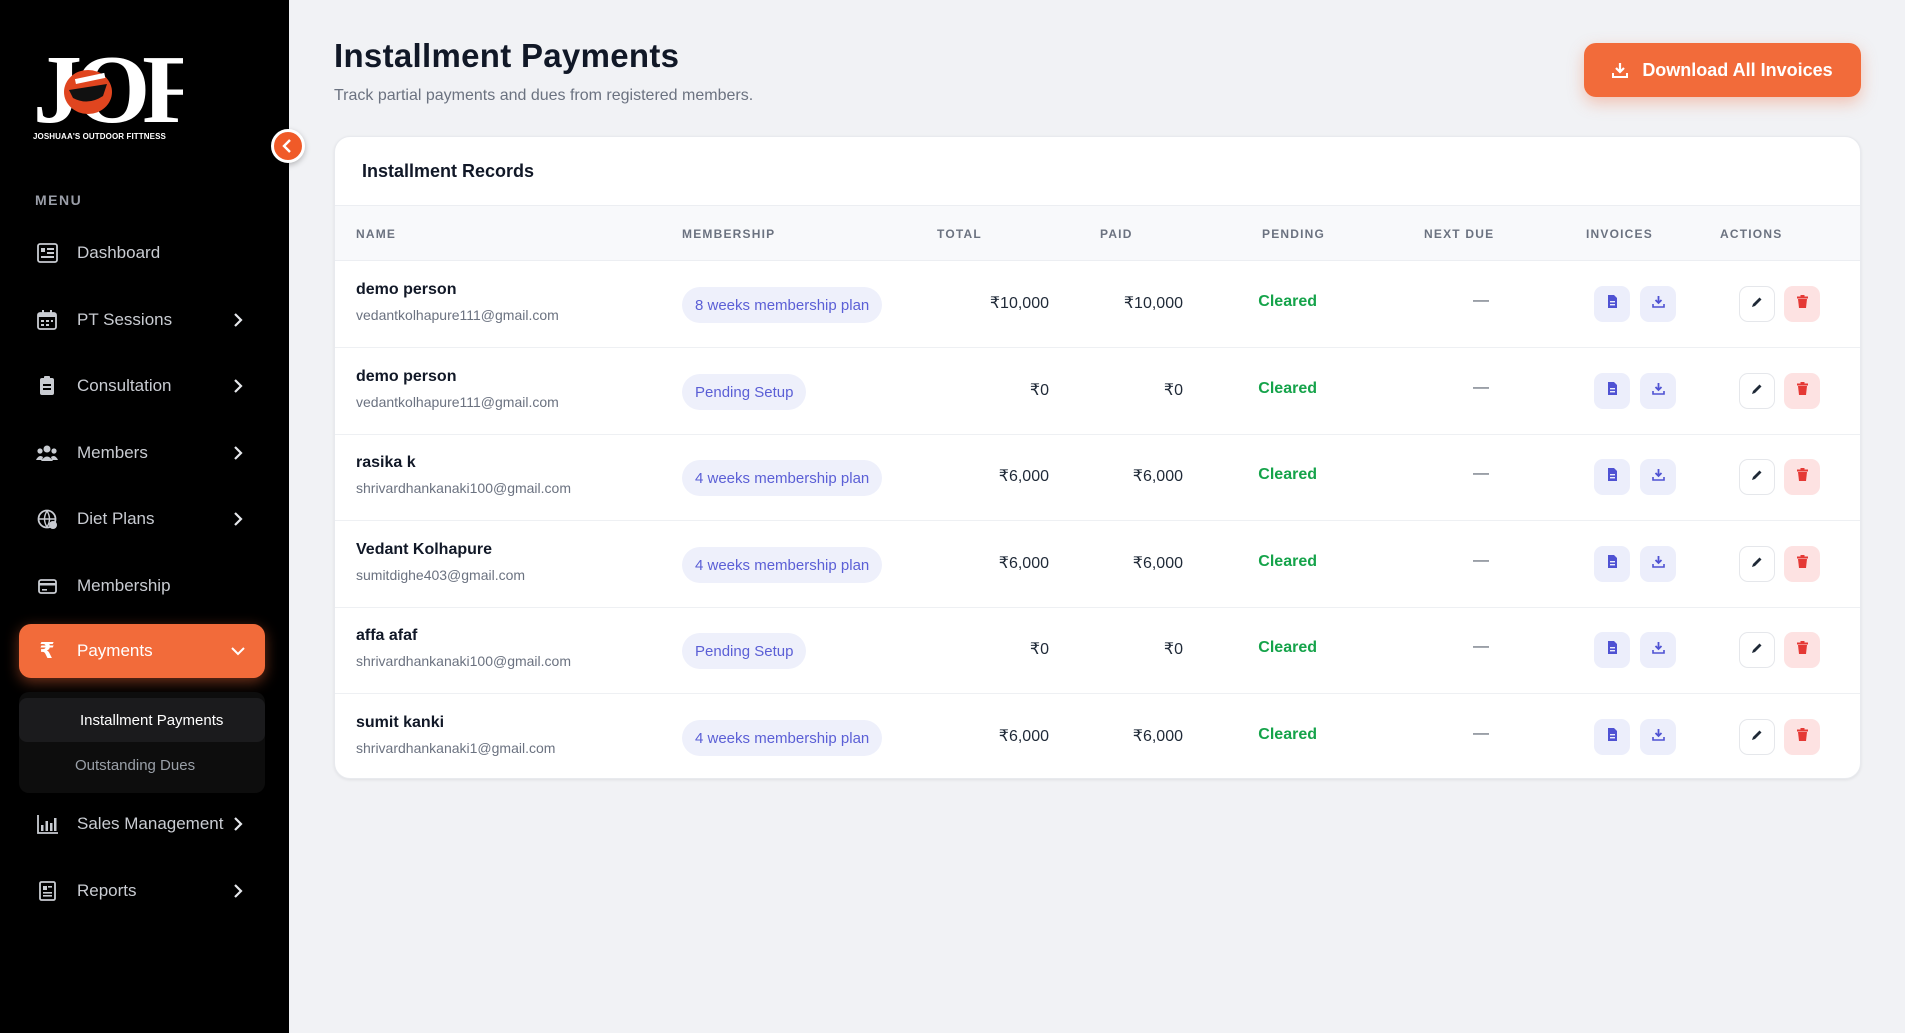  What do you see at coordinates (1751, 234) in the screenshot?
I see `column-header-actions: ACTIONS` at bounding box center [1751, 234].